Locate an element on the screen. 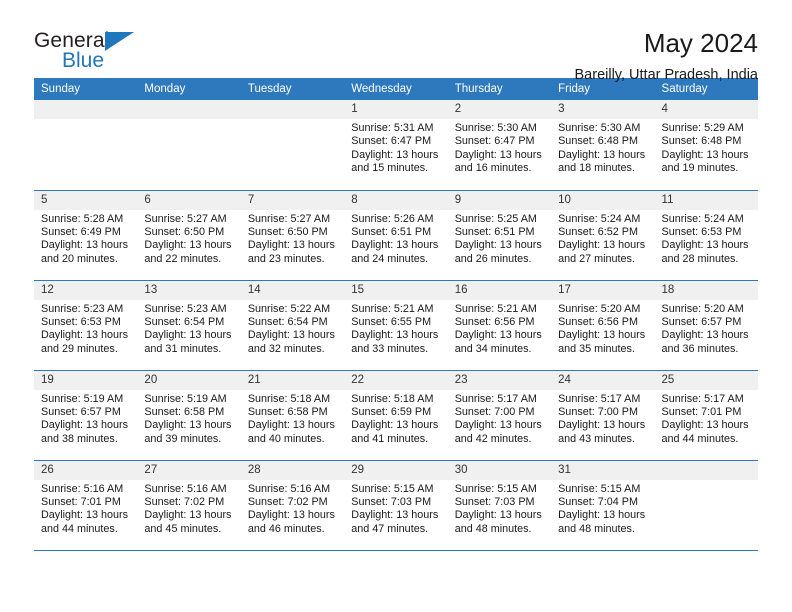 The image size is (792, 612). day-number: 17 is located at coordinates (603, 290).